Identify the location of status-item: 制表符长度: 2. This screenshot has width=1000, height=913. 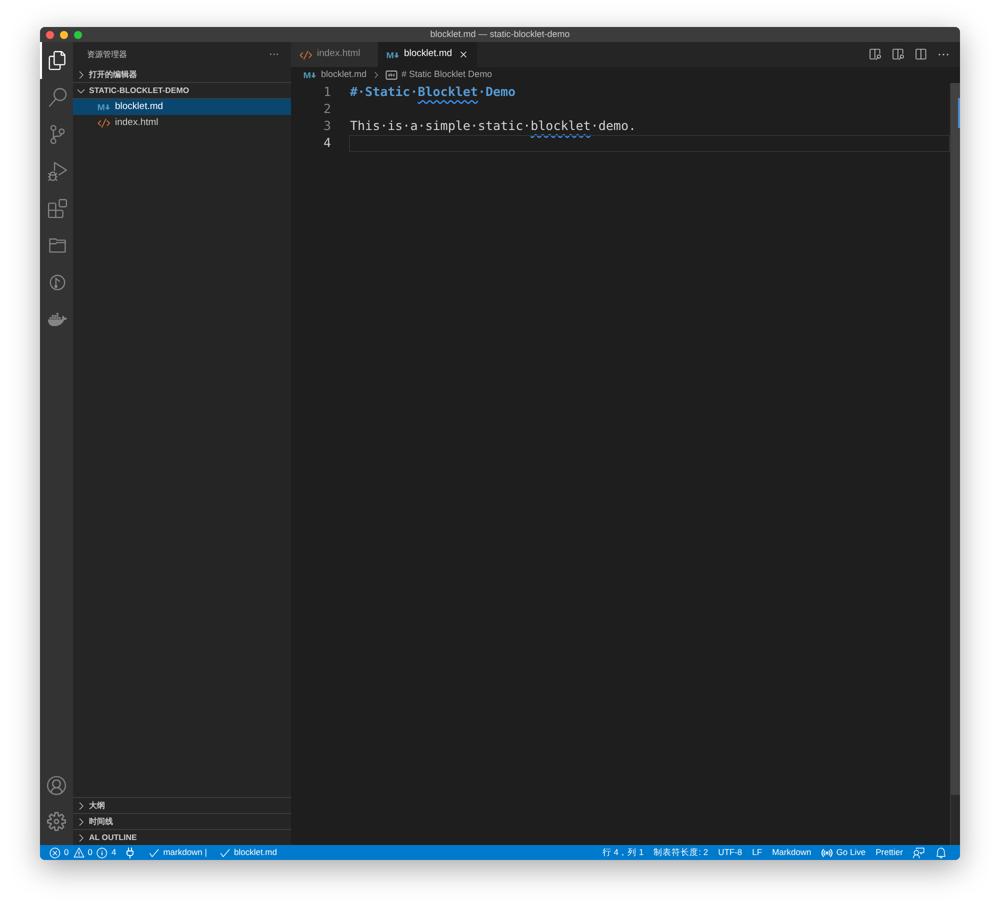
(681, 852).